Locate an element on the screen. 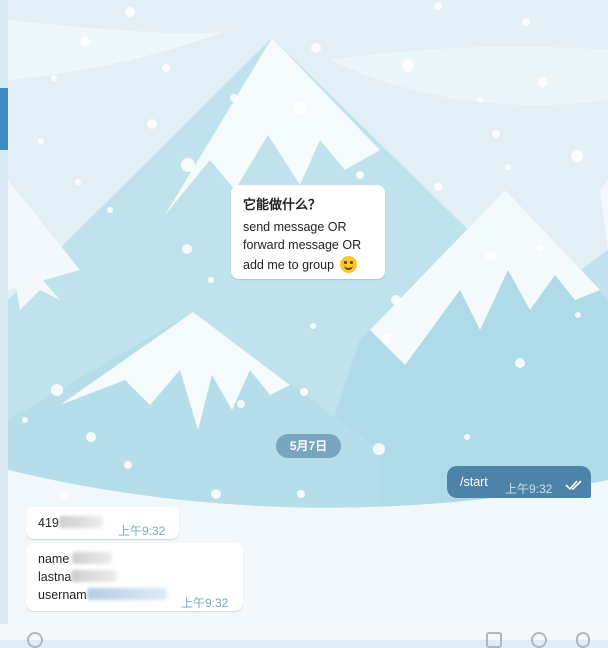  redacted-link is located at coordinates (126, 594).